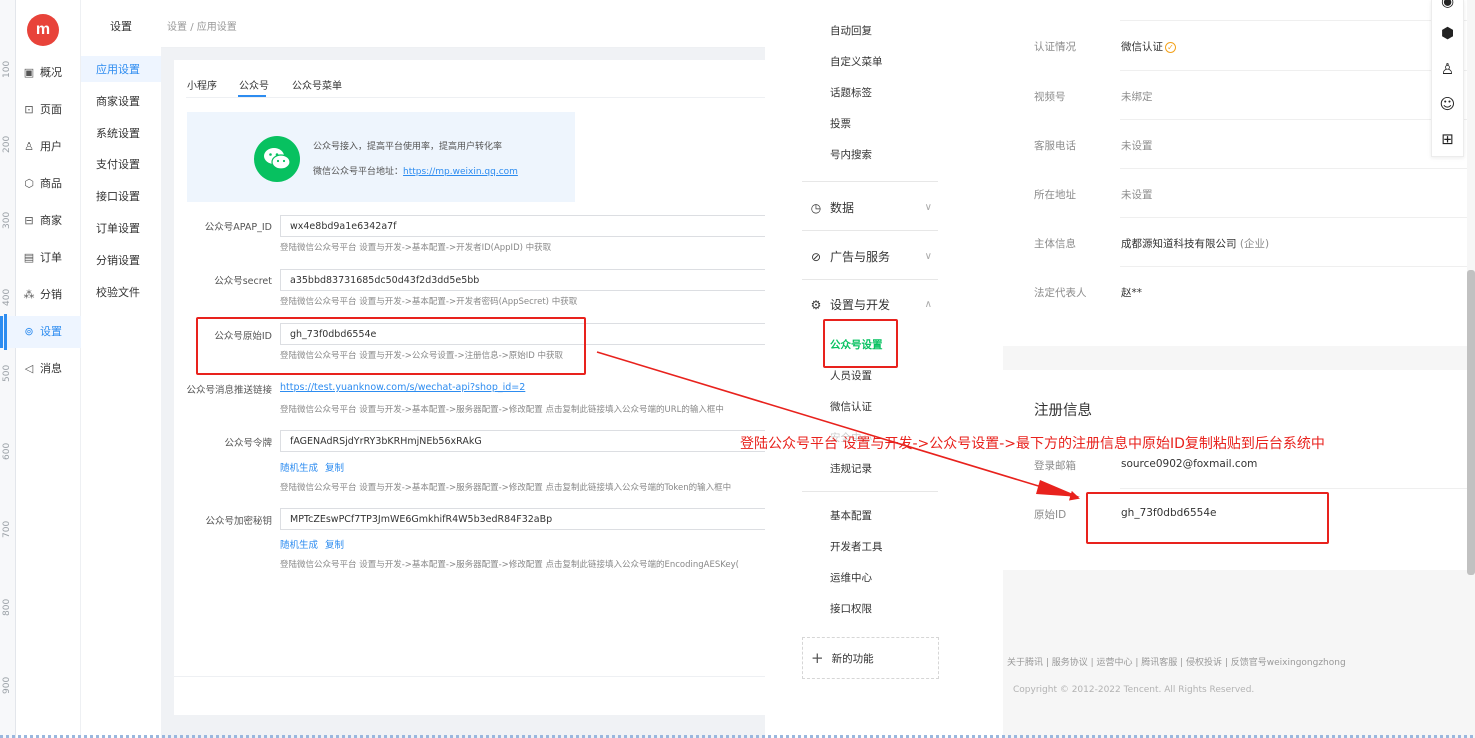 The height and width of the screenshot is (738, 1475). I want to click on submenu-item-verify-files: 校验文件, so click(121, 292).